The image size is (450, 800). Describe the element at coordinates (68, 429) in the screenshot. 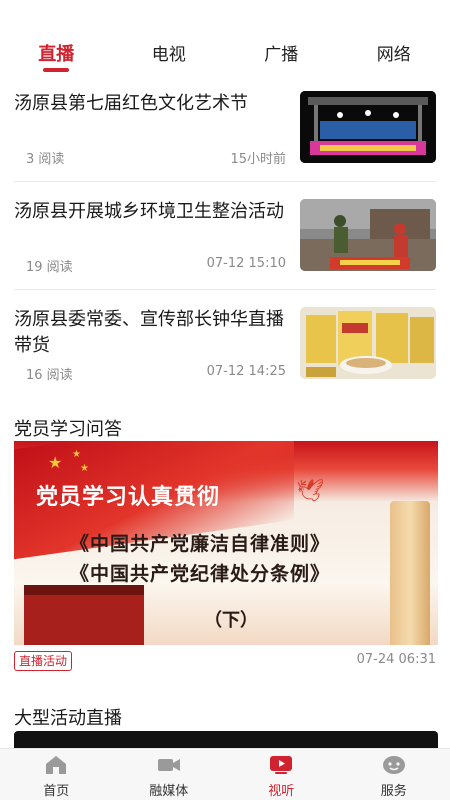

I see `section-title: 党员学习问答` at that location.